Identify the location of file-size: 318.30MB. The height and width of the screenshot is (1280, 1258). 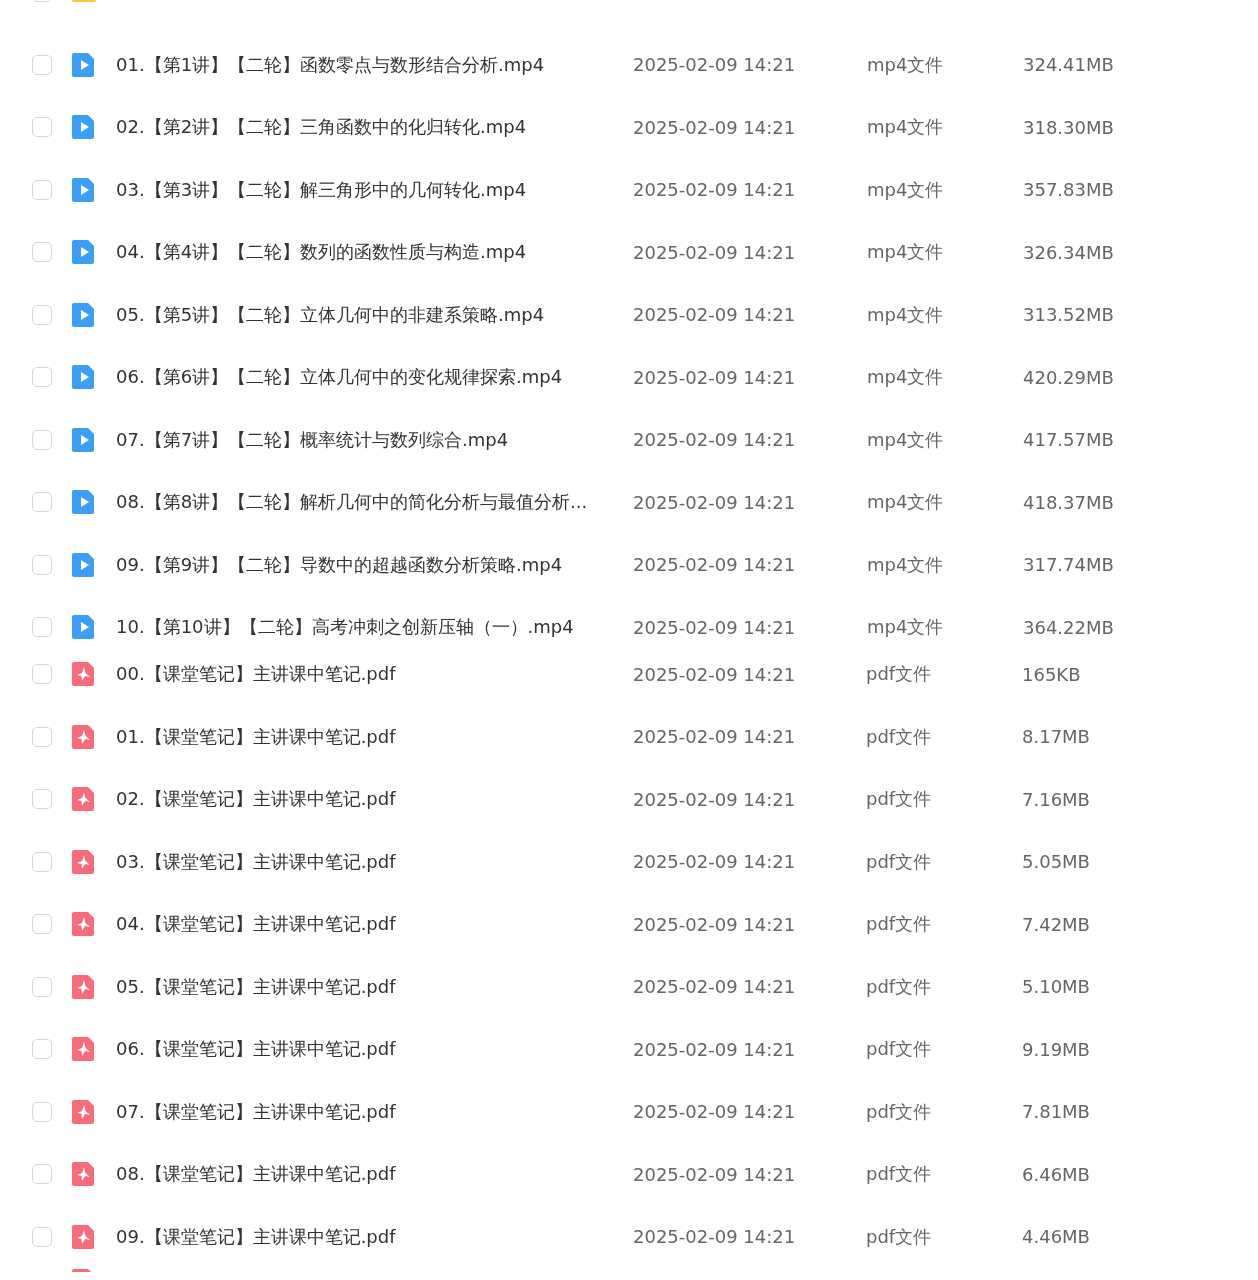
(1069, 127).